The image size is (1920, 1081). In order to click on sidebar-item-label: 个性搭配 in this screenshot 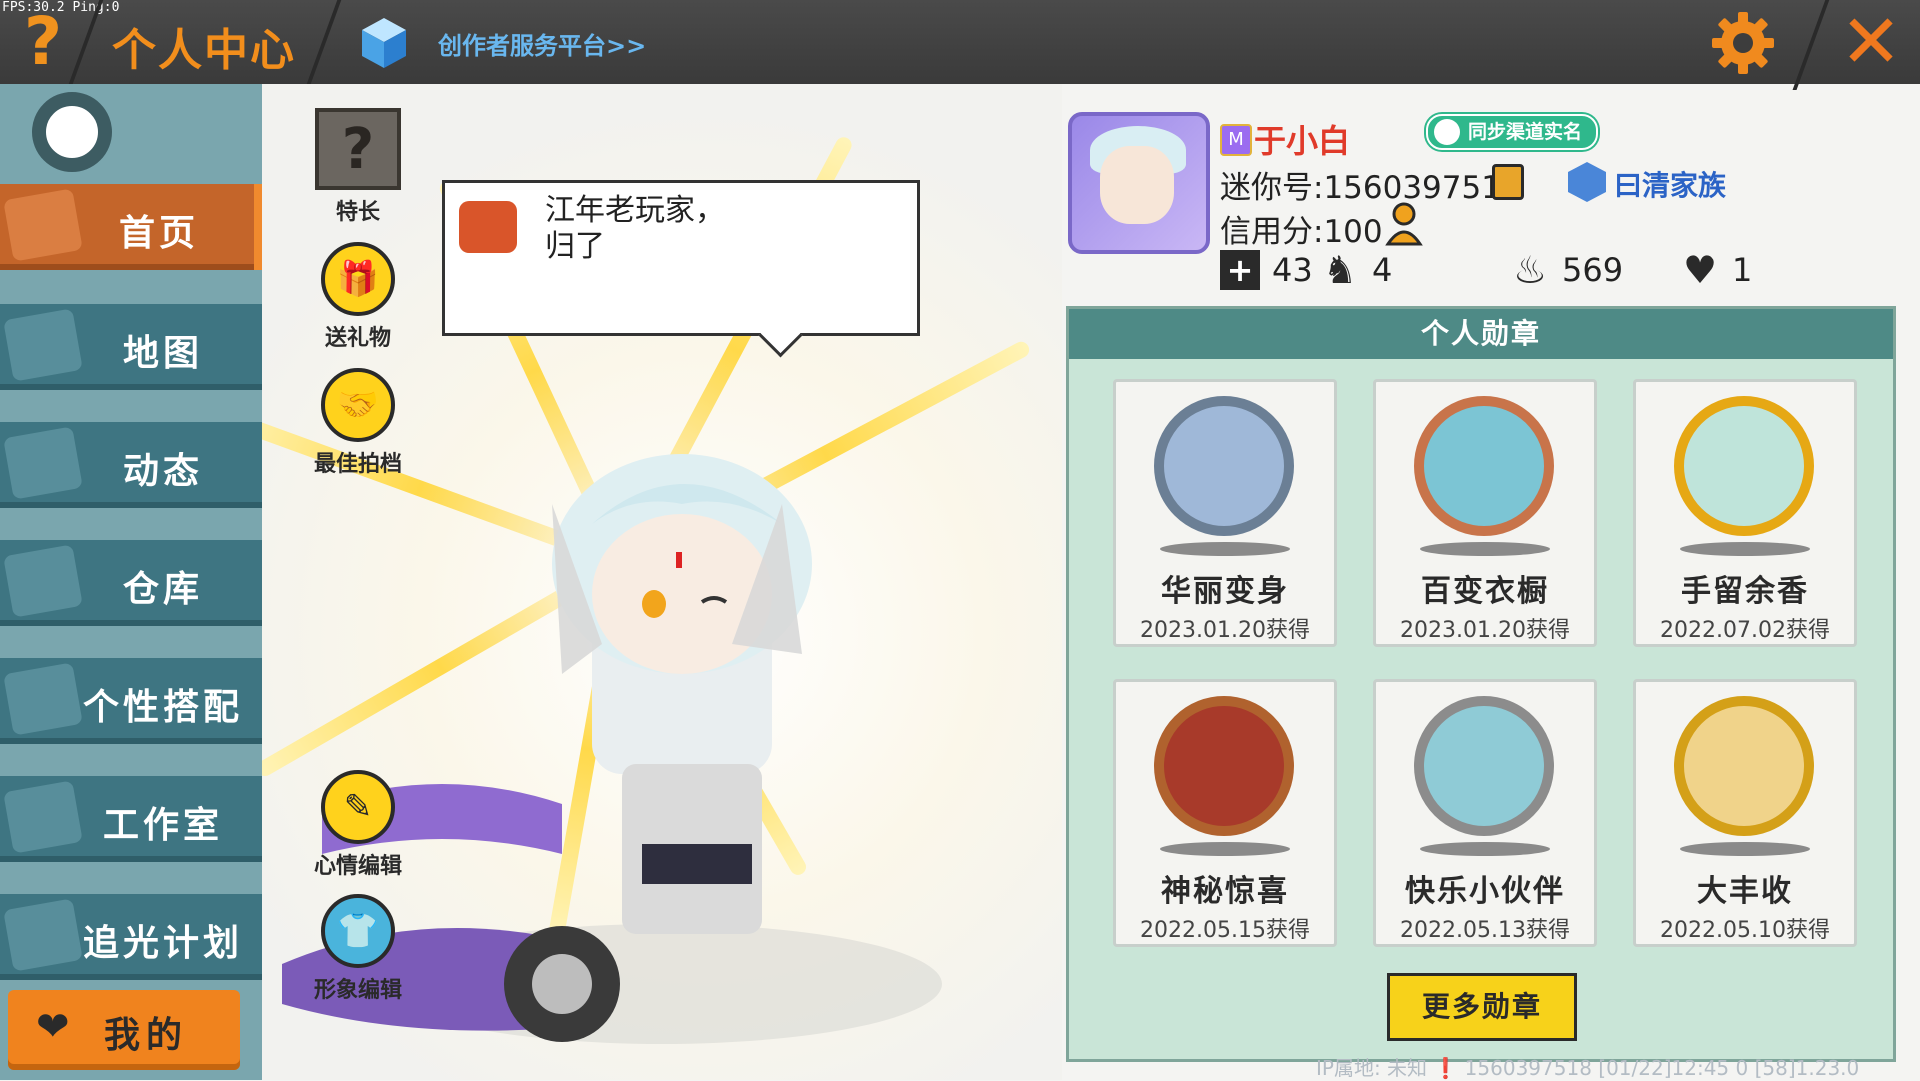, I will do `click(162, 707)`.